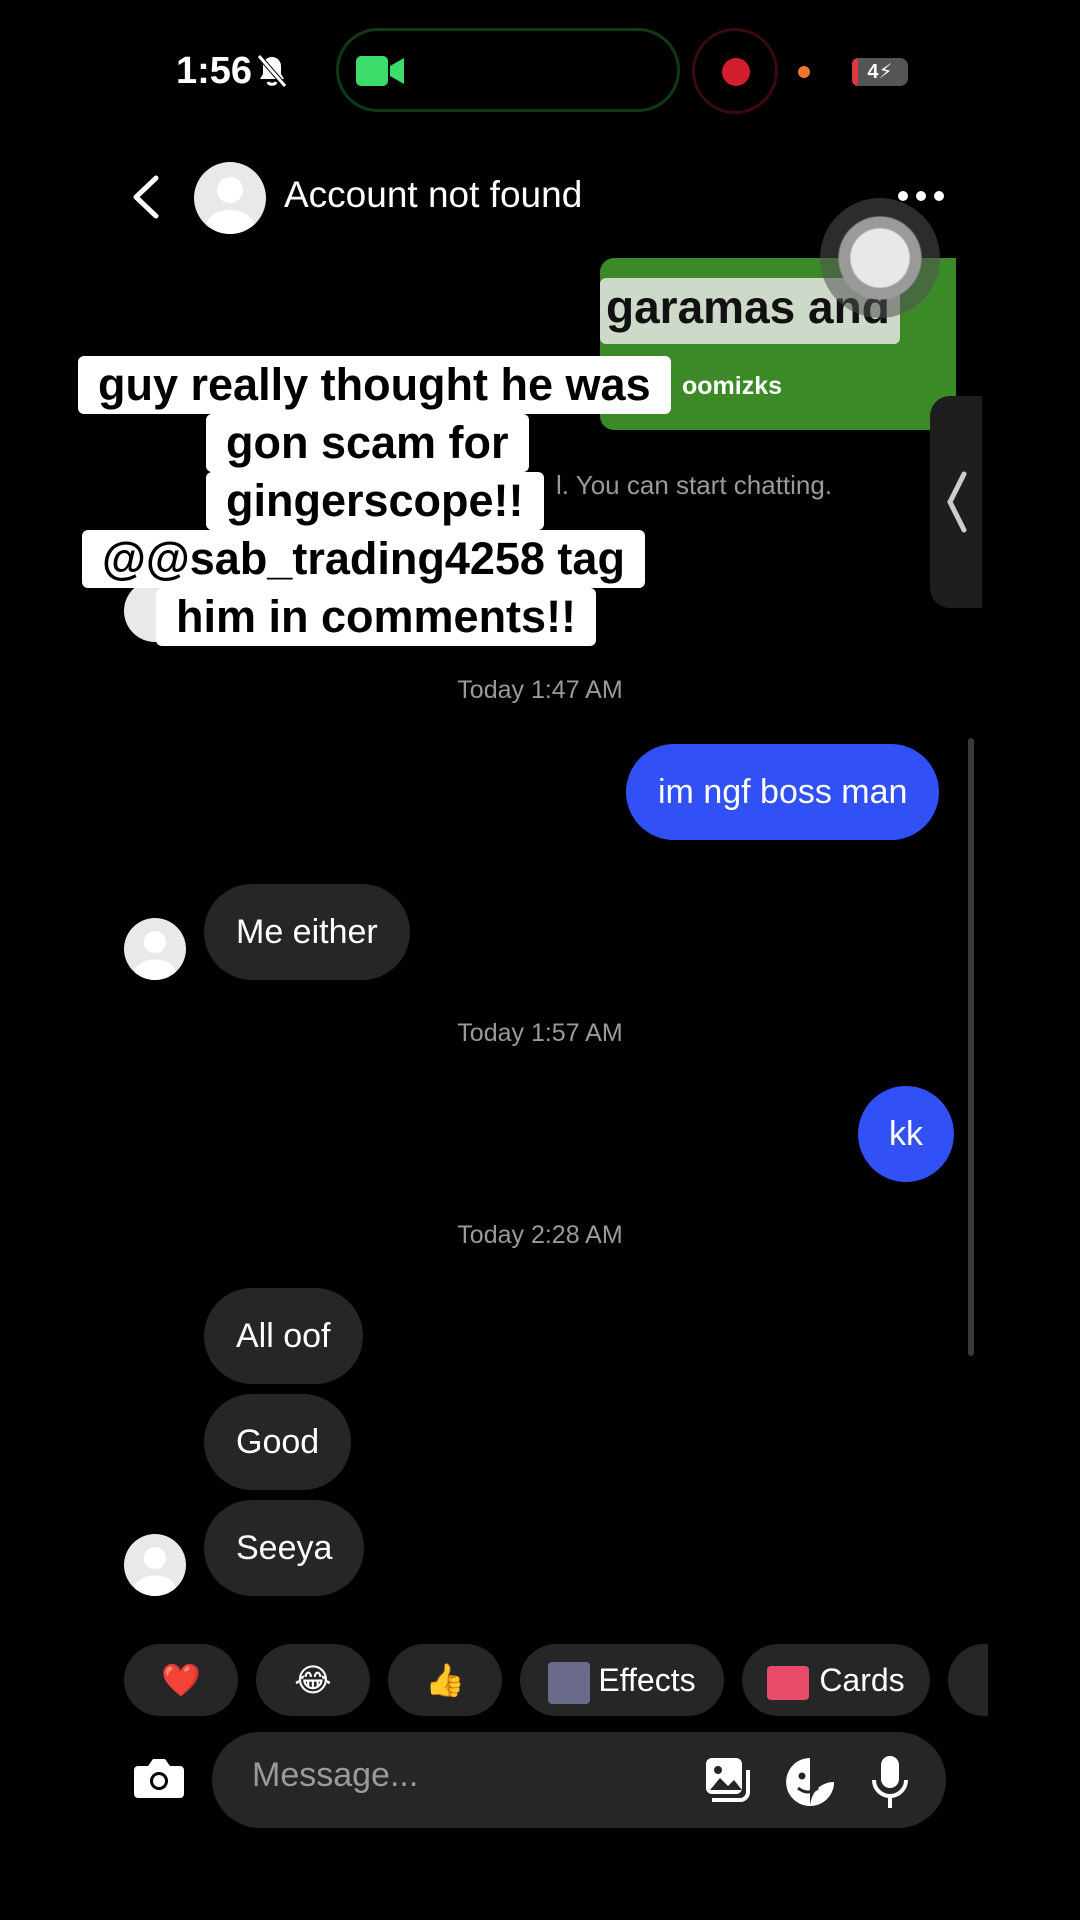 This screenshot has width=1080, height=1920. I want to click on conversation-title: Account not found, so click(433, 195).